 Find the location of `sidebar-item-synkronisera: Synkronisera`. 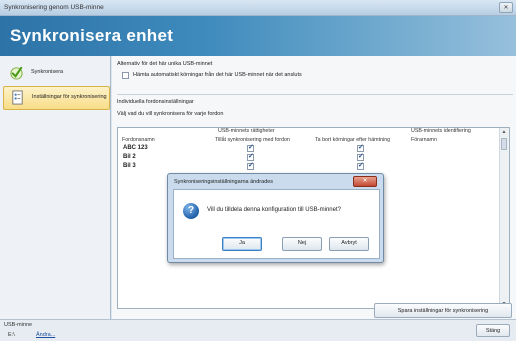

sidebar-item-synkronisera: Synkronisera is located at coordinates (55, 73).